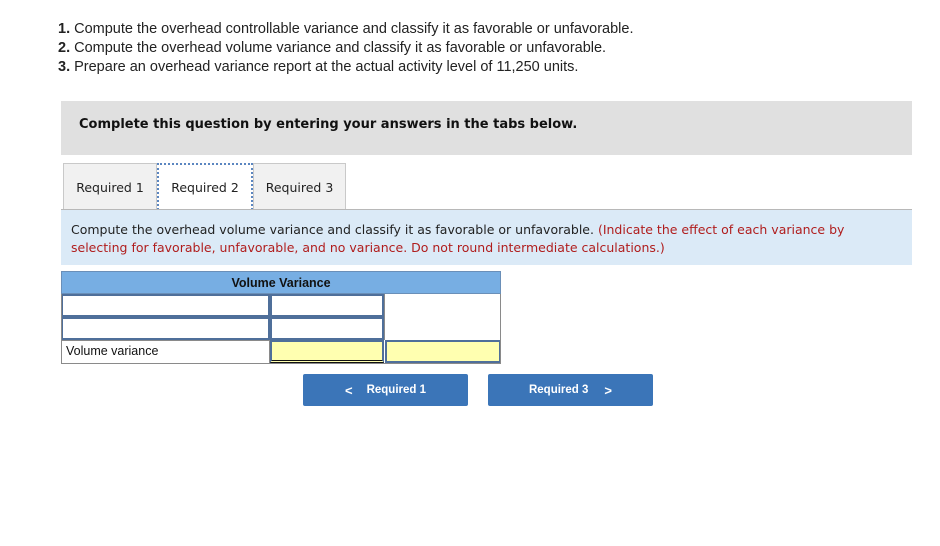 This screenshot has height=546, width=940. What do you see at coordinates (110, 186) in the screenshot?
I see `tab-required-1: Required 1` at bounding box center [110, 186].